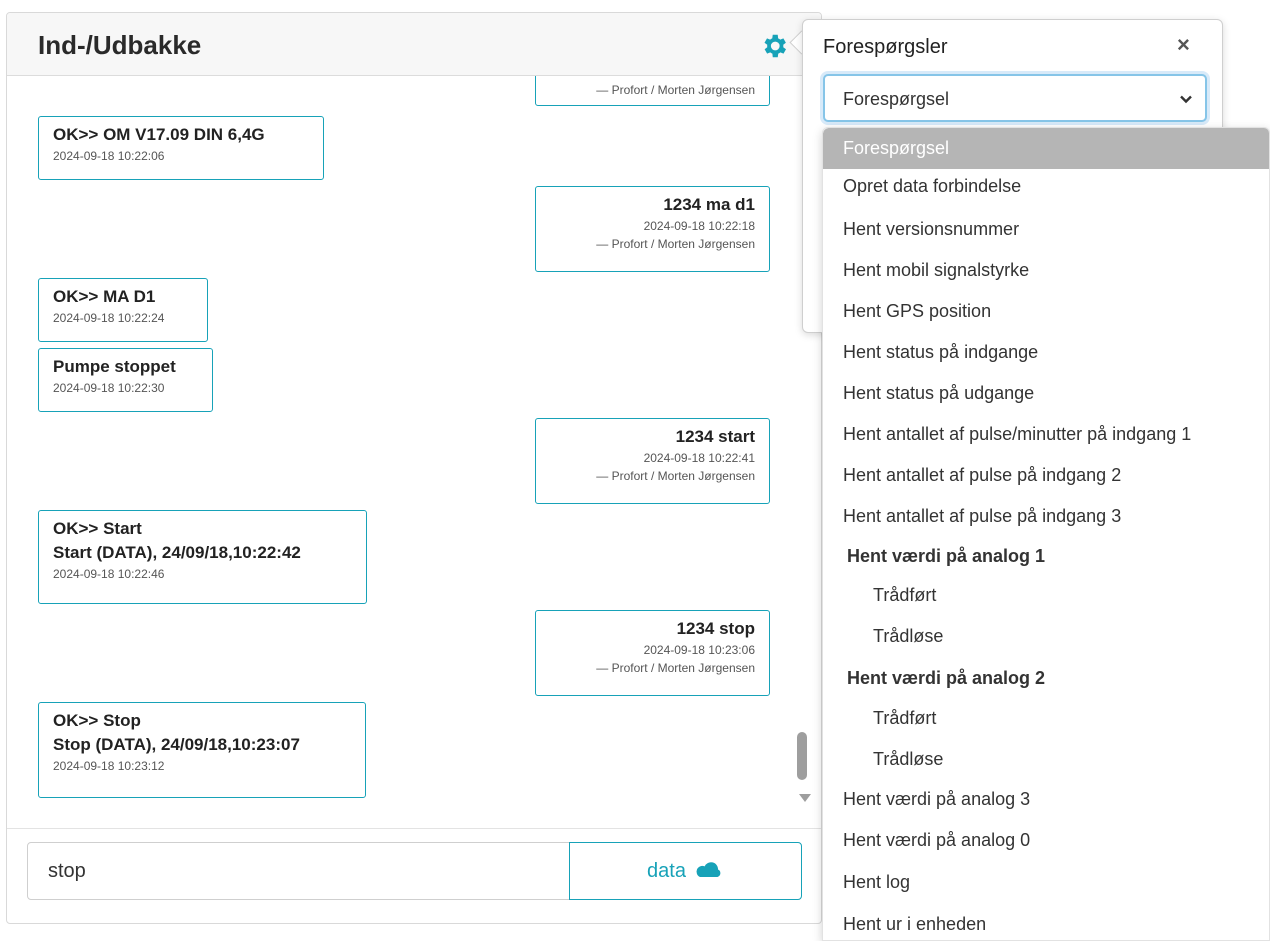  What do you see at coordinates (1046, 311) in the screenshot?
I see `dropdown-option: Hent GPS position` at bounding box center [1046, 311].